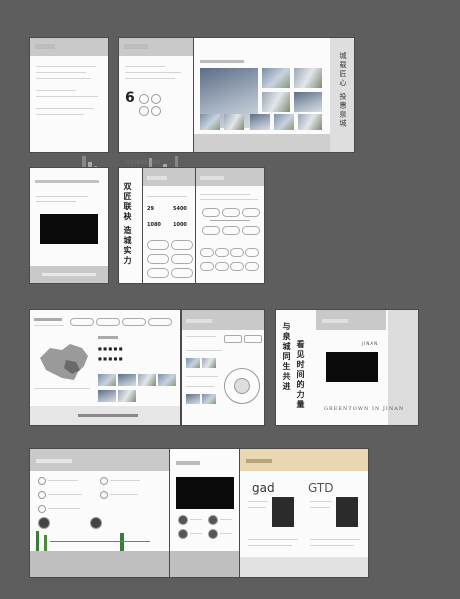 Image resolution: width=460 pixels, height=599 pixels. What do you see at coordinates (105, 367) in the screenshot?
I see `panel-map: ■ ■ ■ ■ ■ ■ ■ ■ ■ ■` at bounding box center [105, 367].